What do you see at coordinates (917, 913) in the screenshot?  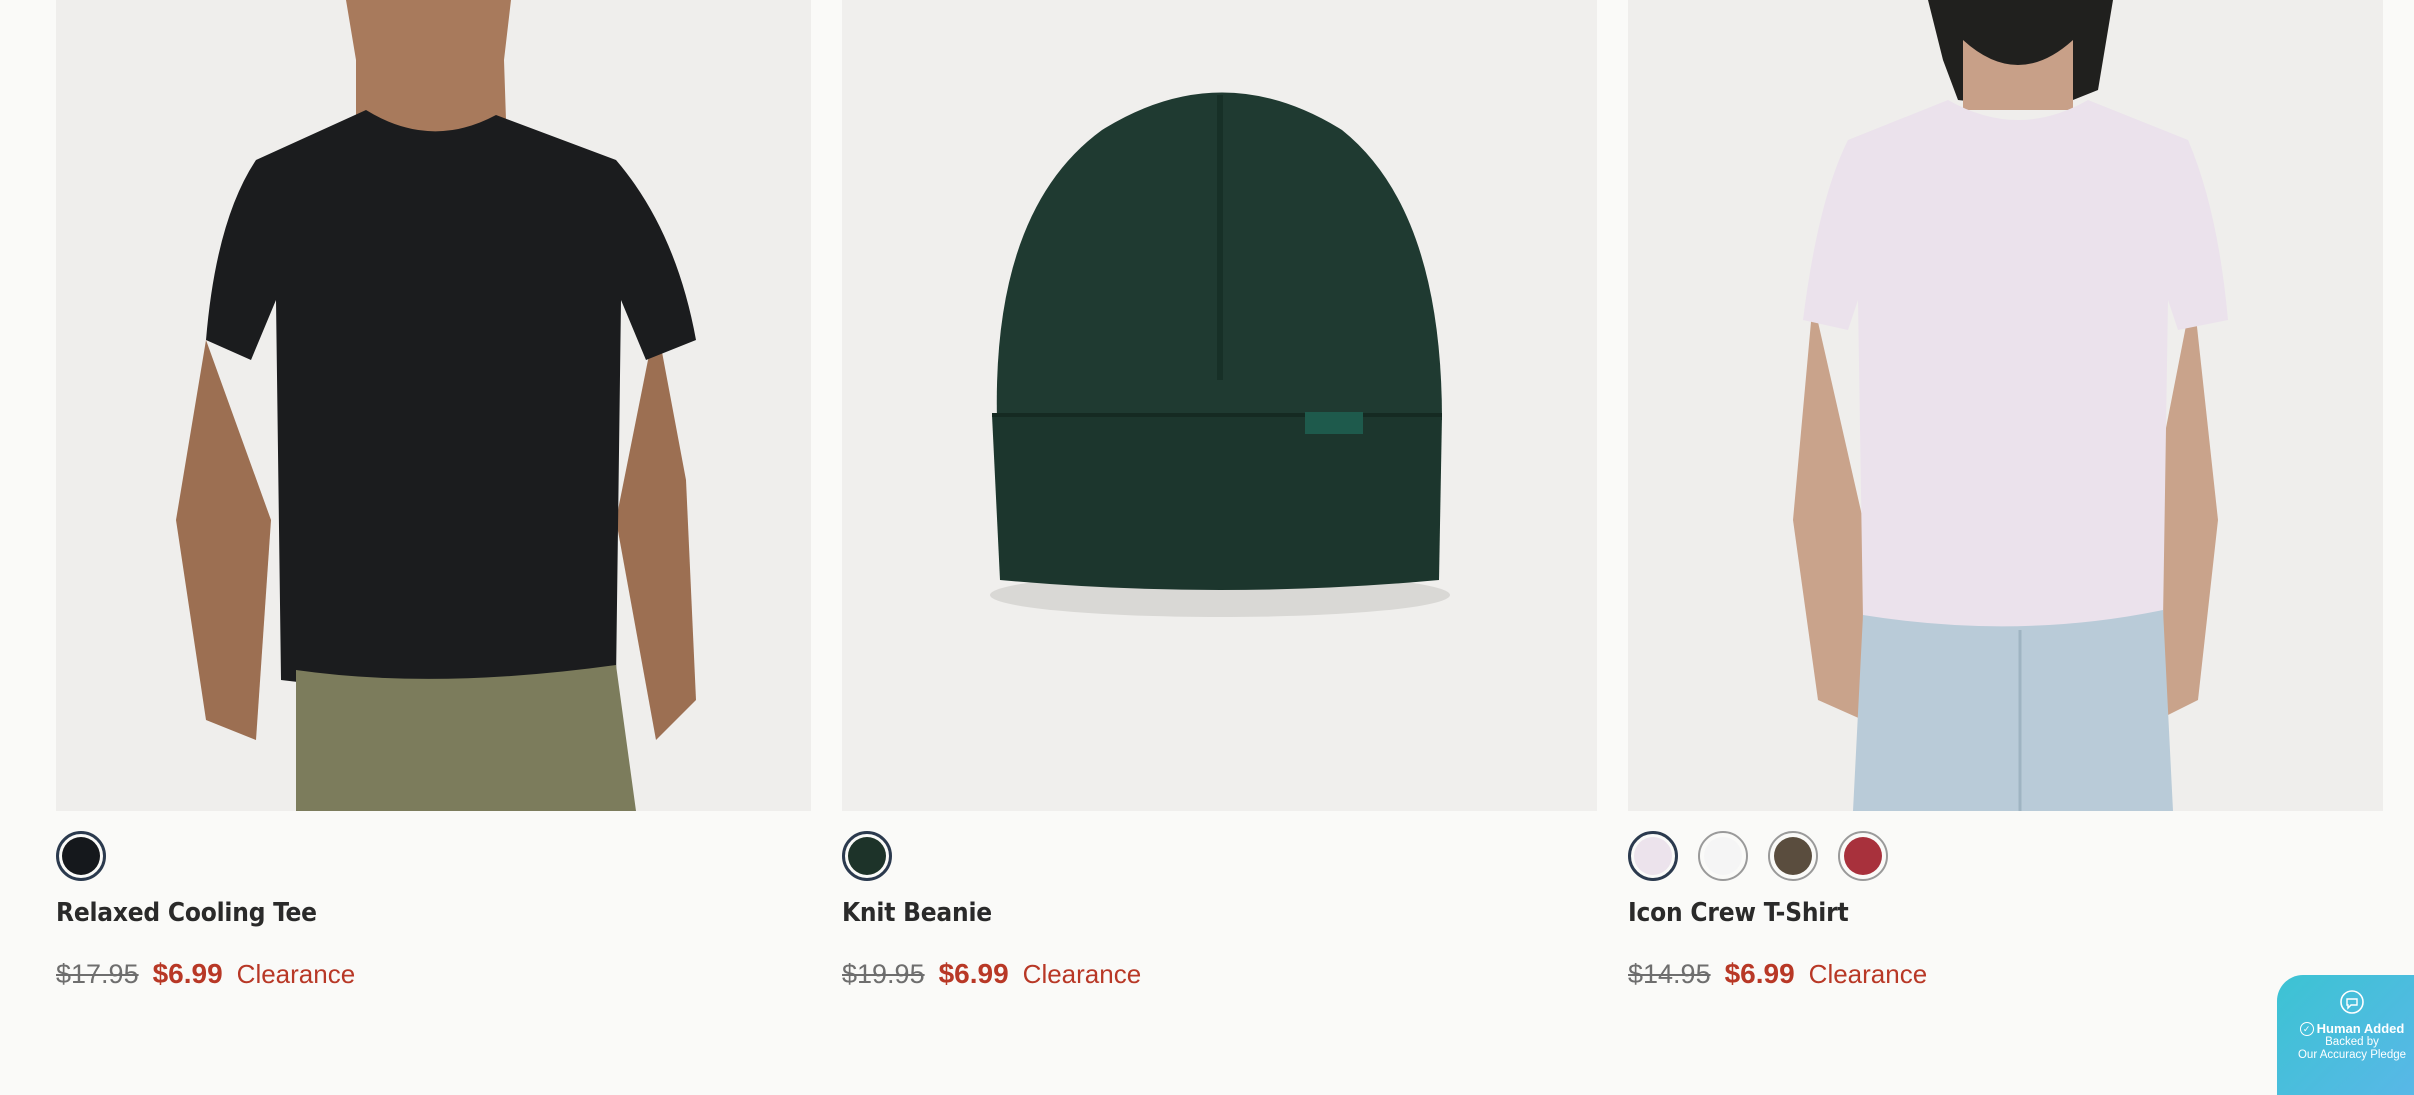 I see `product-name: Knit Beanie` at bounding box center [917, 913].